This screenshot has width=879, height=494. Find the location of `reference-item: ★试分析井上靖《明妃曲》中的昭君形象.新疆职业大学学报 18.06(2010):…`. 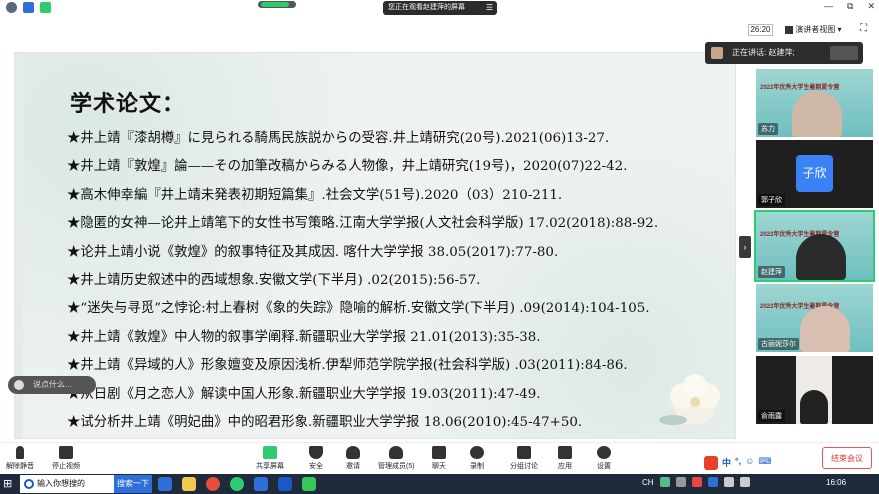

reference-item: ★试分析井上靖《明妃曲》中的昭君形象.新疆职业大学学报 18.06(2010):… is located at coordinates (325, 422).